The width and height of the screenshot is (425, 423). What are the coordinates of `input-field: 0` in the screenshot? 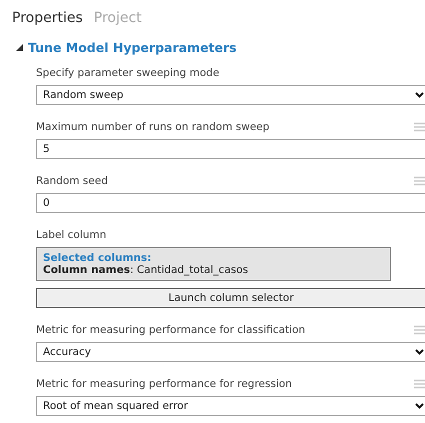 It's located at (230, 203).